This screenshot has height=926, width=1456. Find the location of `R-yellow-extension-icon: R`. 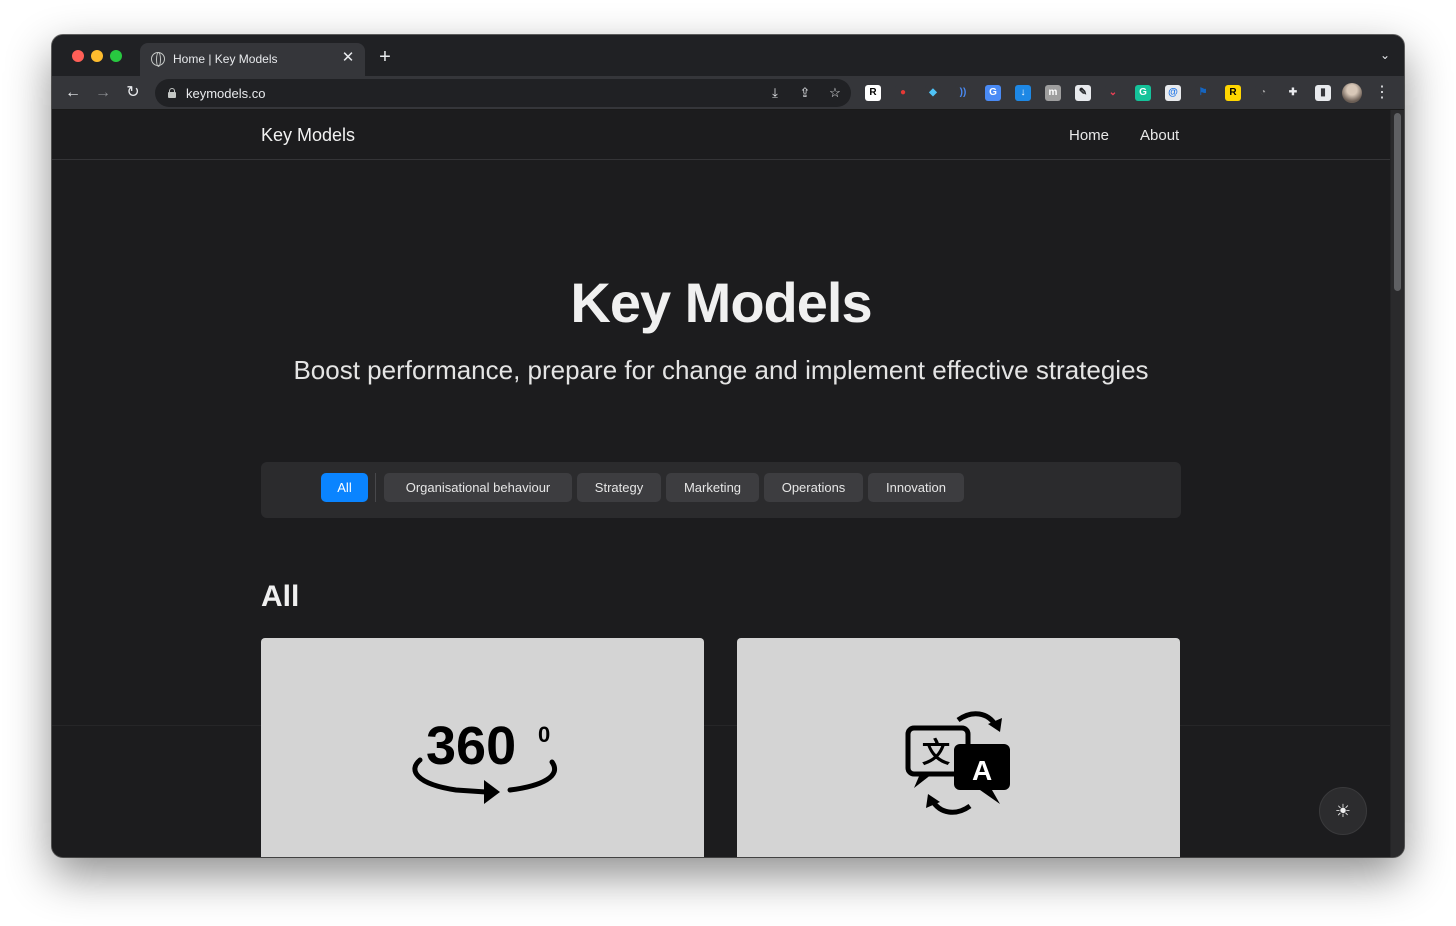

R-yellow-extension-icon: R is located at coordinates (1233, 93).